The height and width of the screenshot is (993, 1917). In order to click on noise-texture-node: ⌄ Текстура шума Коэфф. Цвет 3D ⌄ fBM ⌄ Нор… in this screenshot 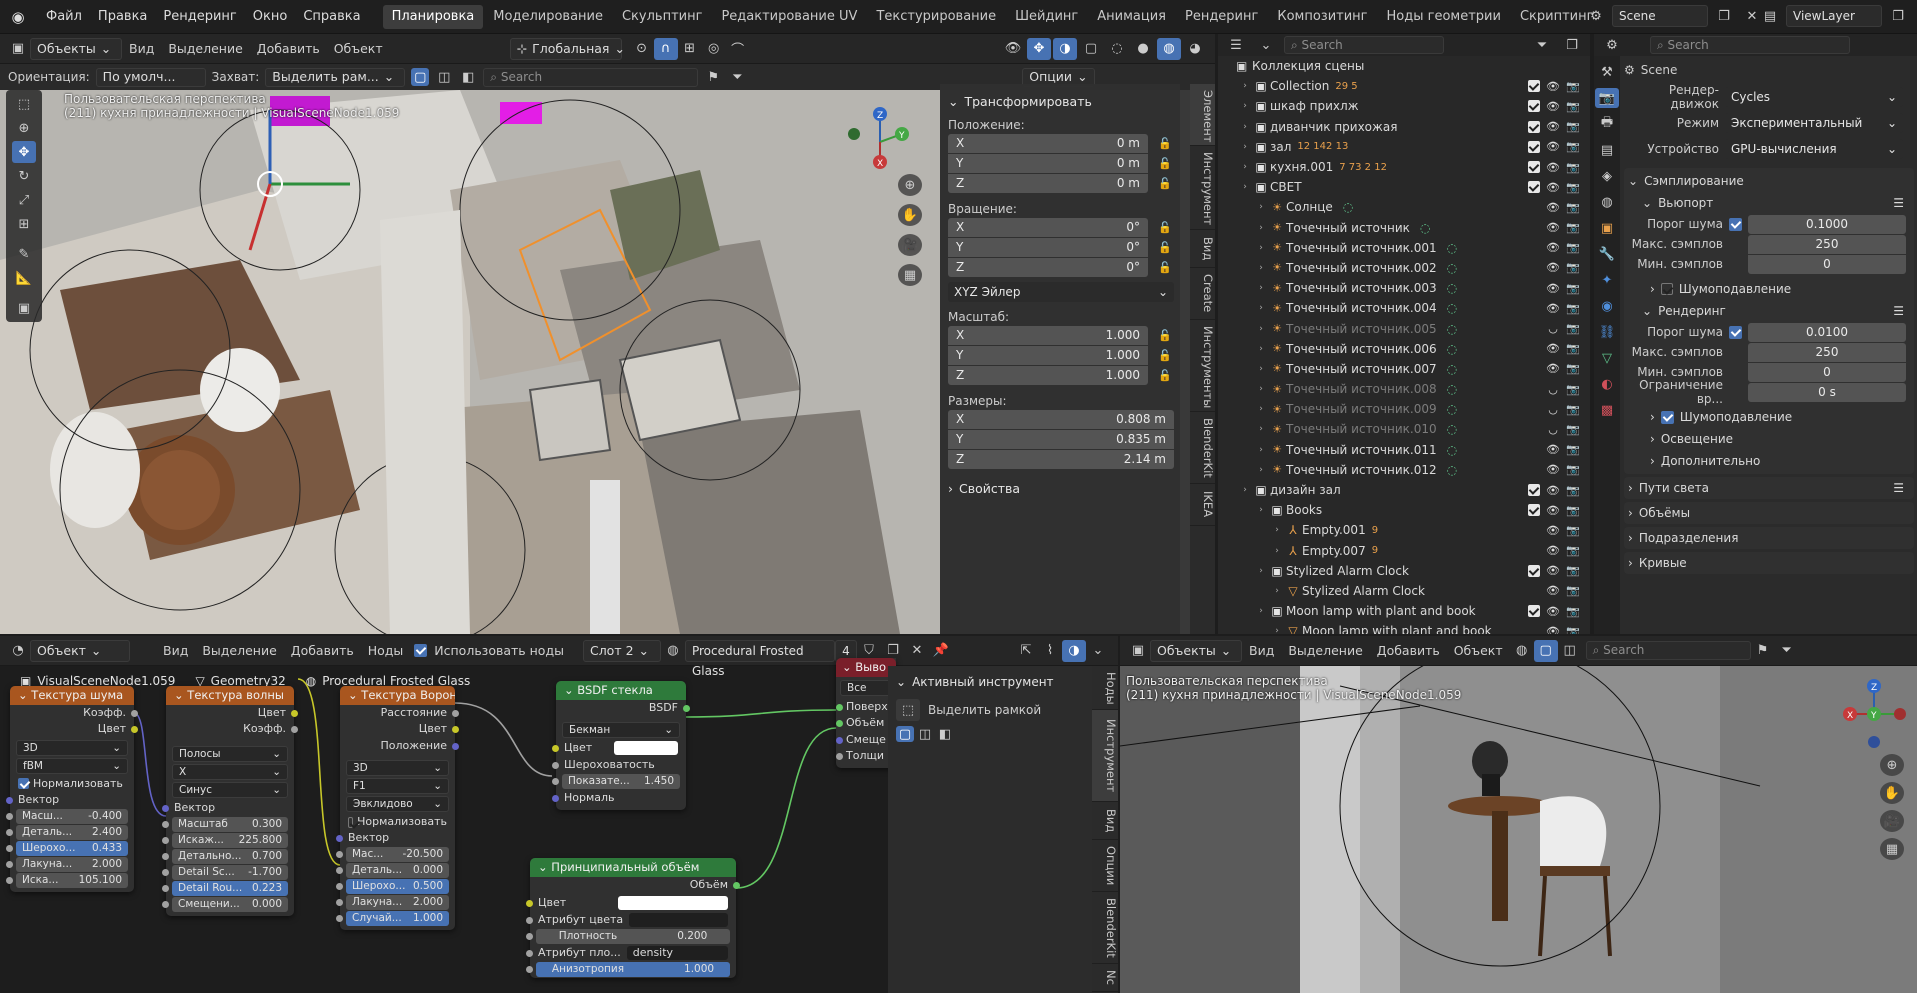, I will do `click(72, 789)`.